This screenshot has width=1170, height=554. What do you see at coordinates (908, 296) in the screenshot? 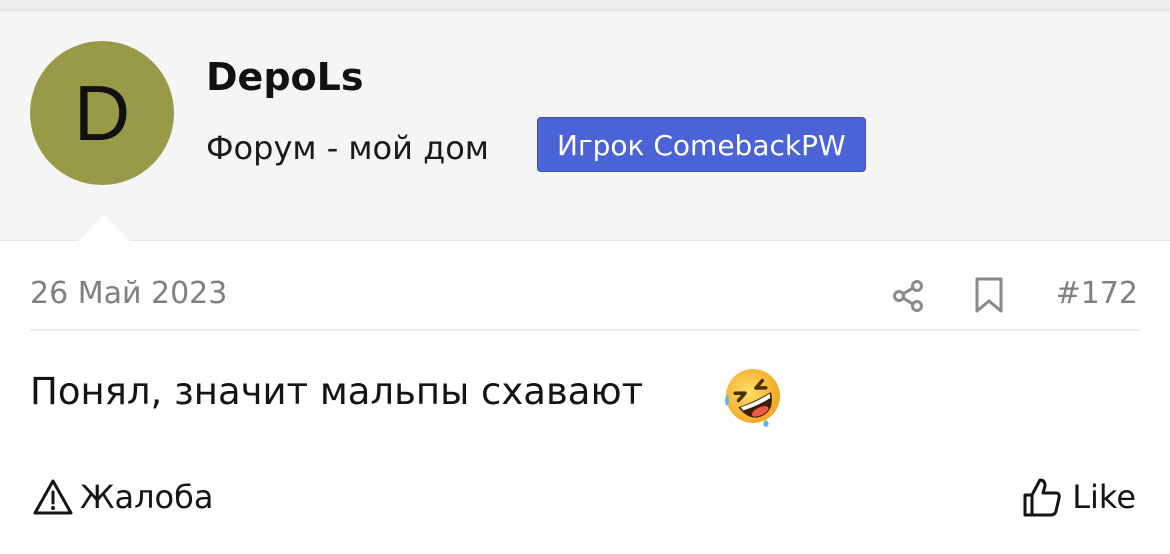
I see `share-icon` at bounding box center [908, 296].